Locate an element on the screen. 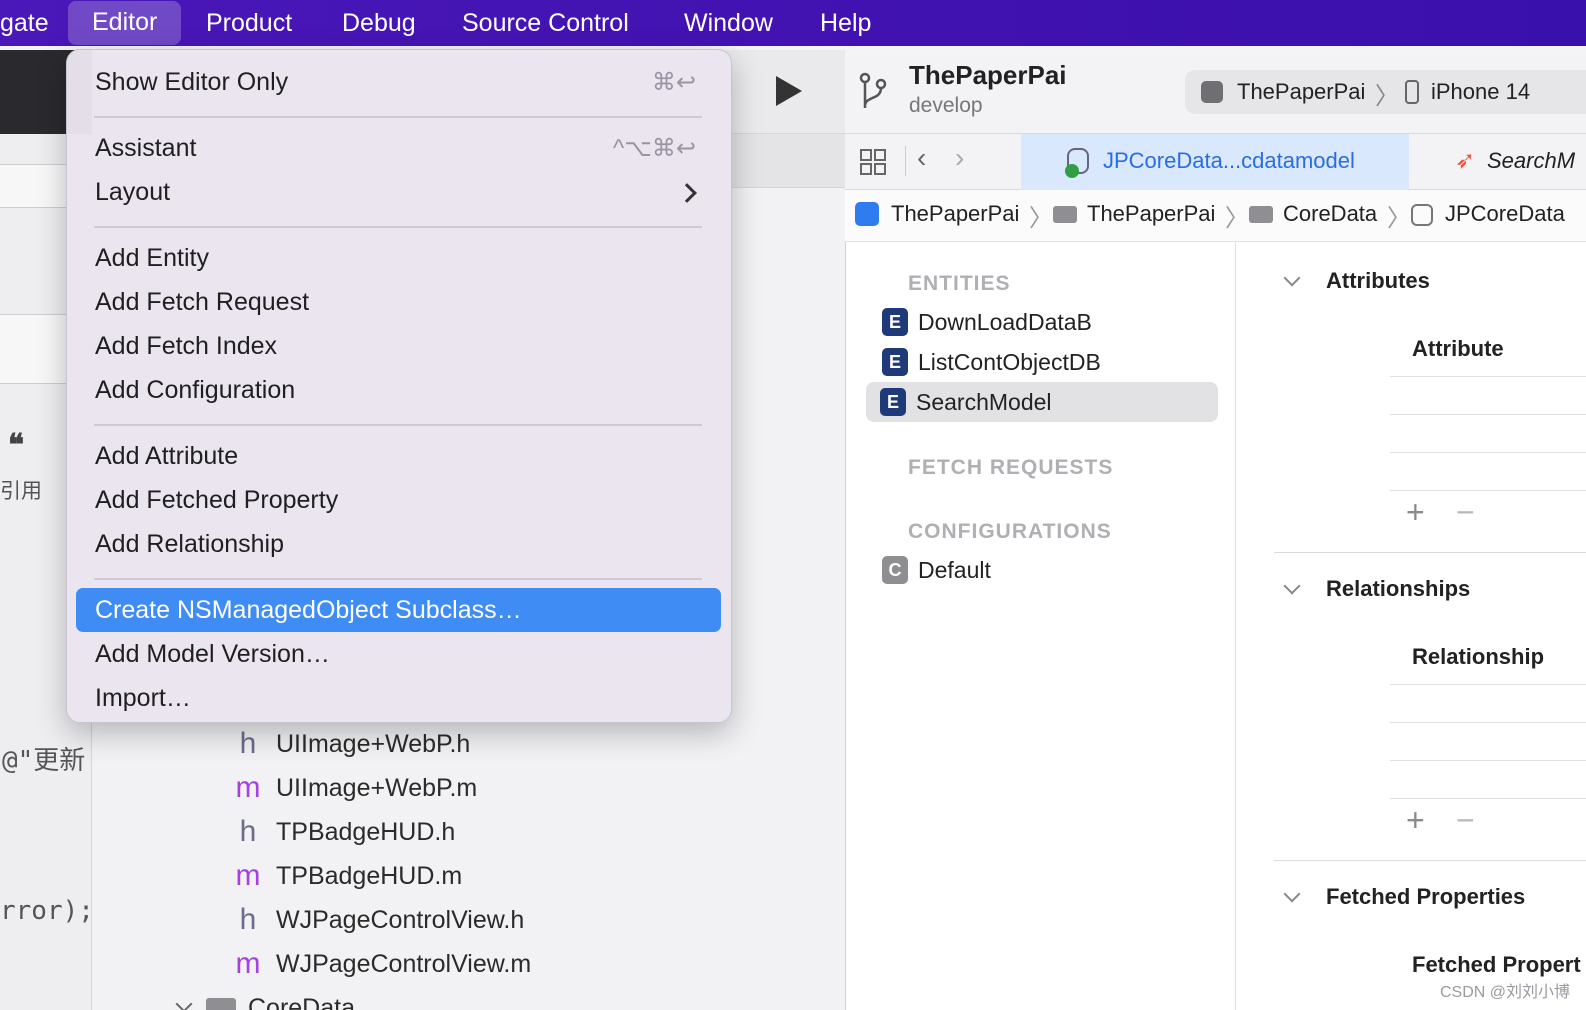  menu-item-layout: Layout is located at coordinates (132, 192).